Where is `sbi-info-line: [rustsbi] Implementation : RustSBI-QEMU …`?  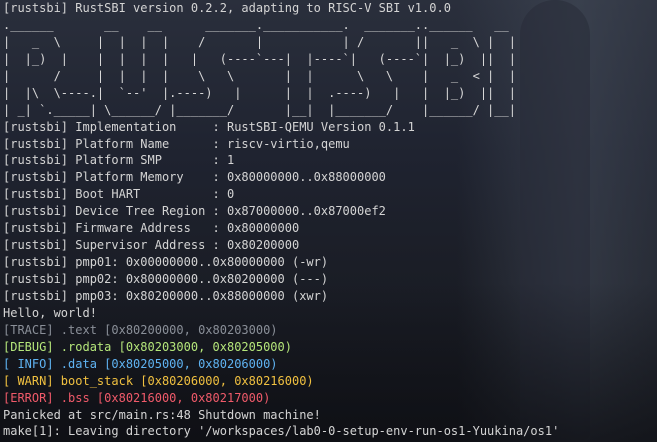 sbi-info-line: [rustsbi] Implementation : RustSBI-QEMU … is located at coordinates (209, 126).